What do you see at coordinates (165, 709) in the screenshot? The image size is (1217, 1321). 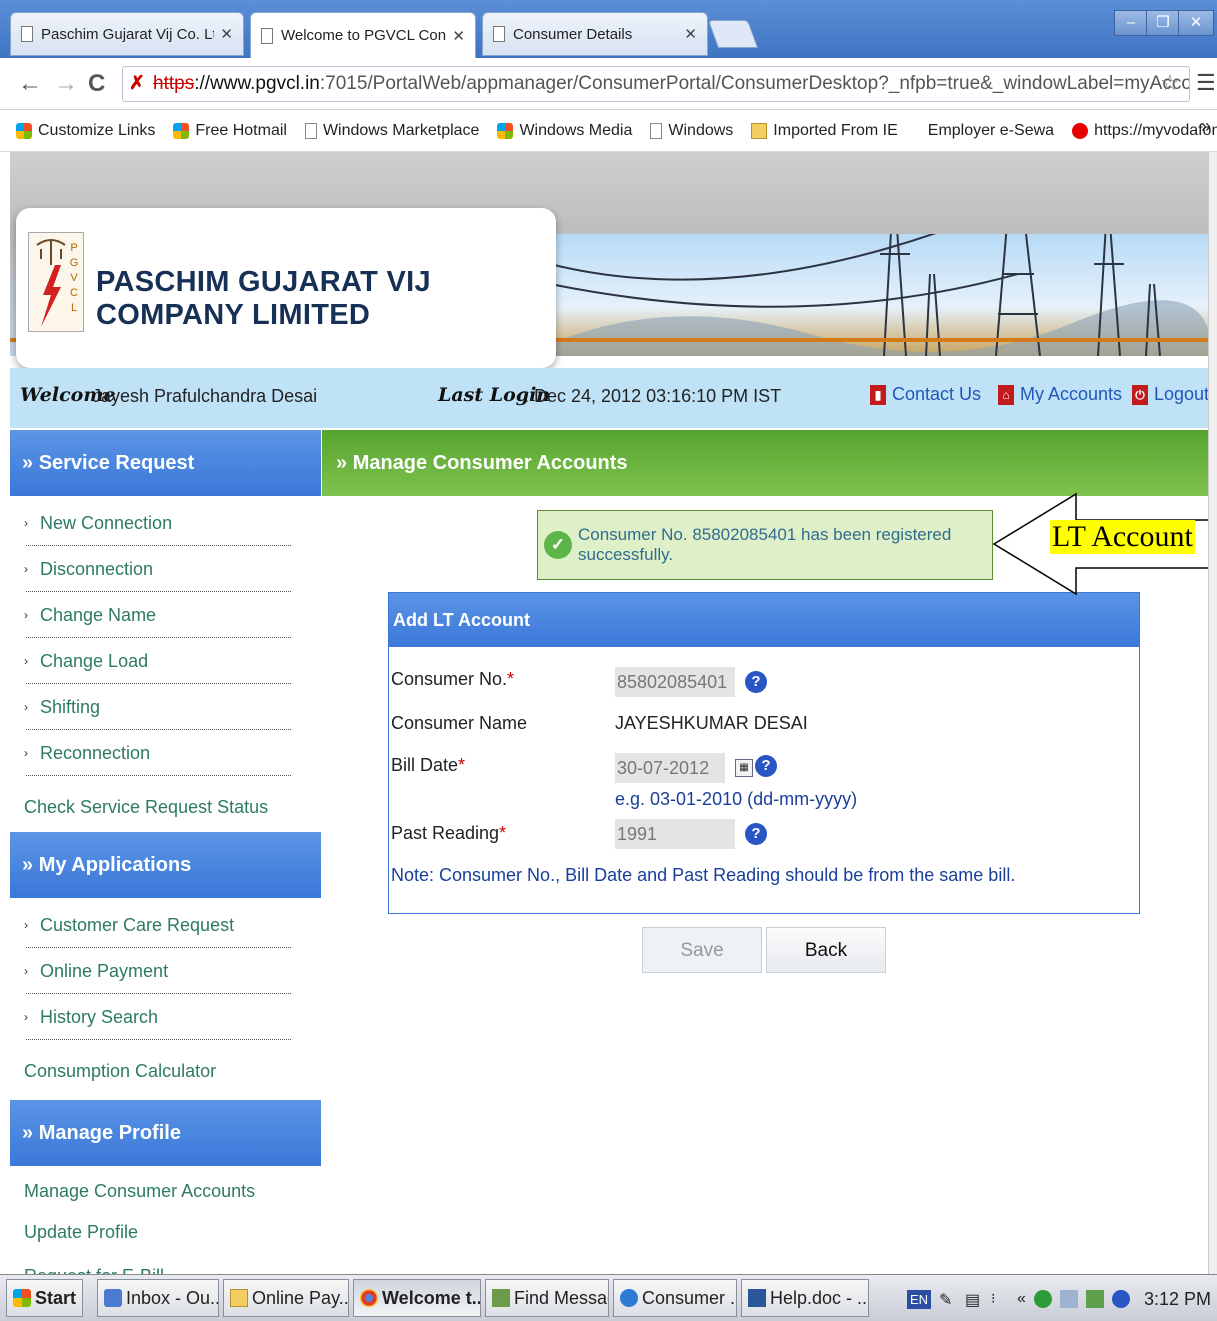 I see `sidebar-item-shifting: › Shifting` at bounding box center [165, 709].